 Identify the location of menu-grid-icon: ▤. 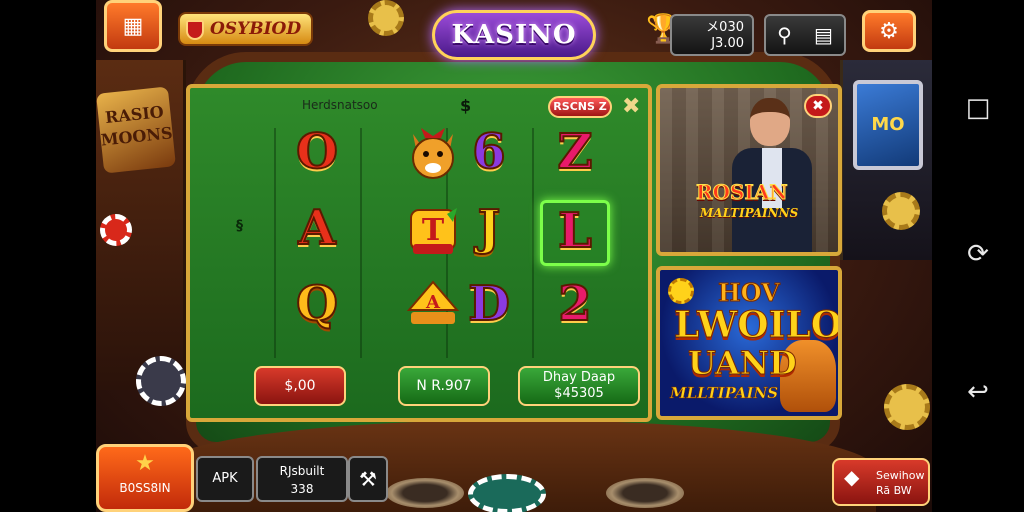
(823, 35).